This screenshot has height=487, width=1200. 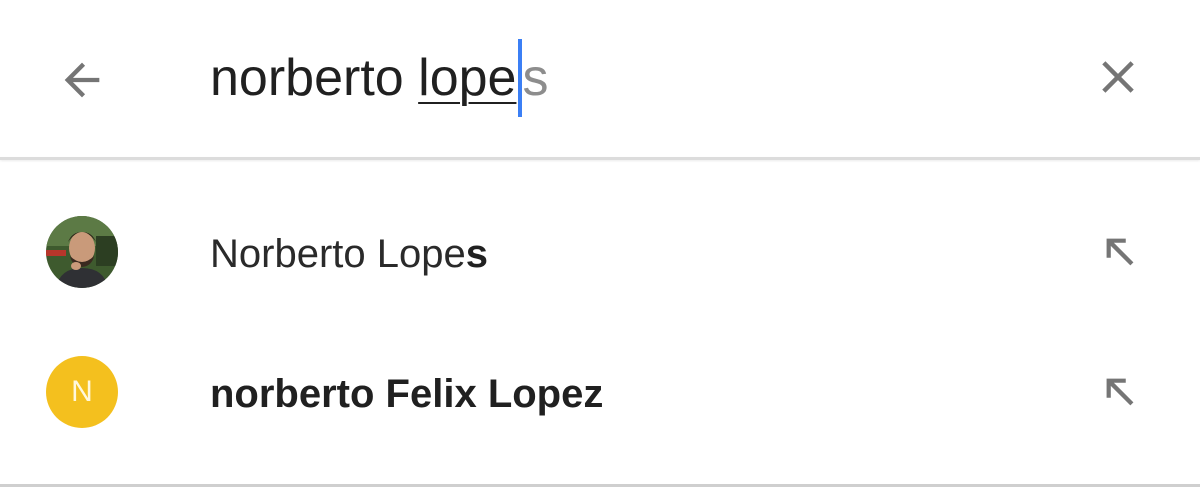 I want to click on suggestion-label: Norberto Lopes, so click(x=349, y=254).